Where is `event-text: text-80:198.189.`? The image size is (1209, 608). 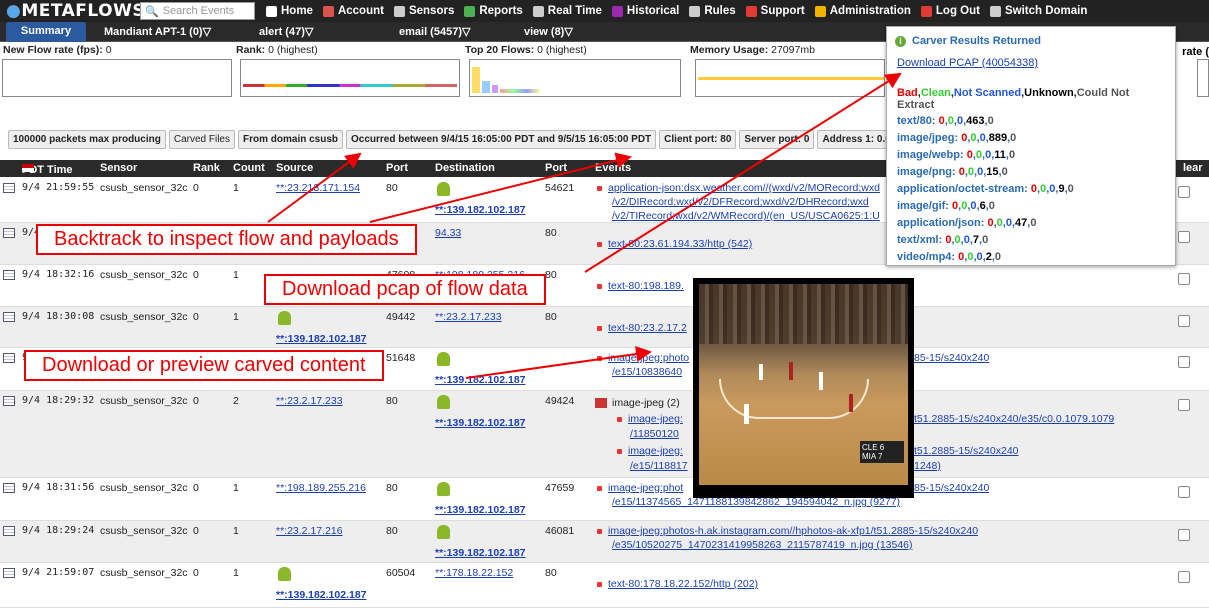 event-text: text-80:198.189. is located at coordinates (646, 286).